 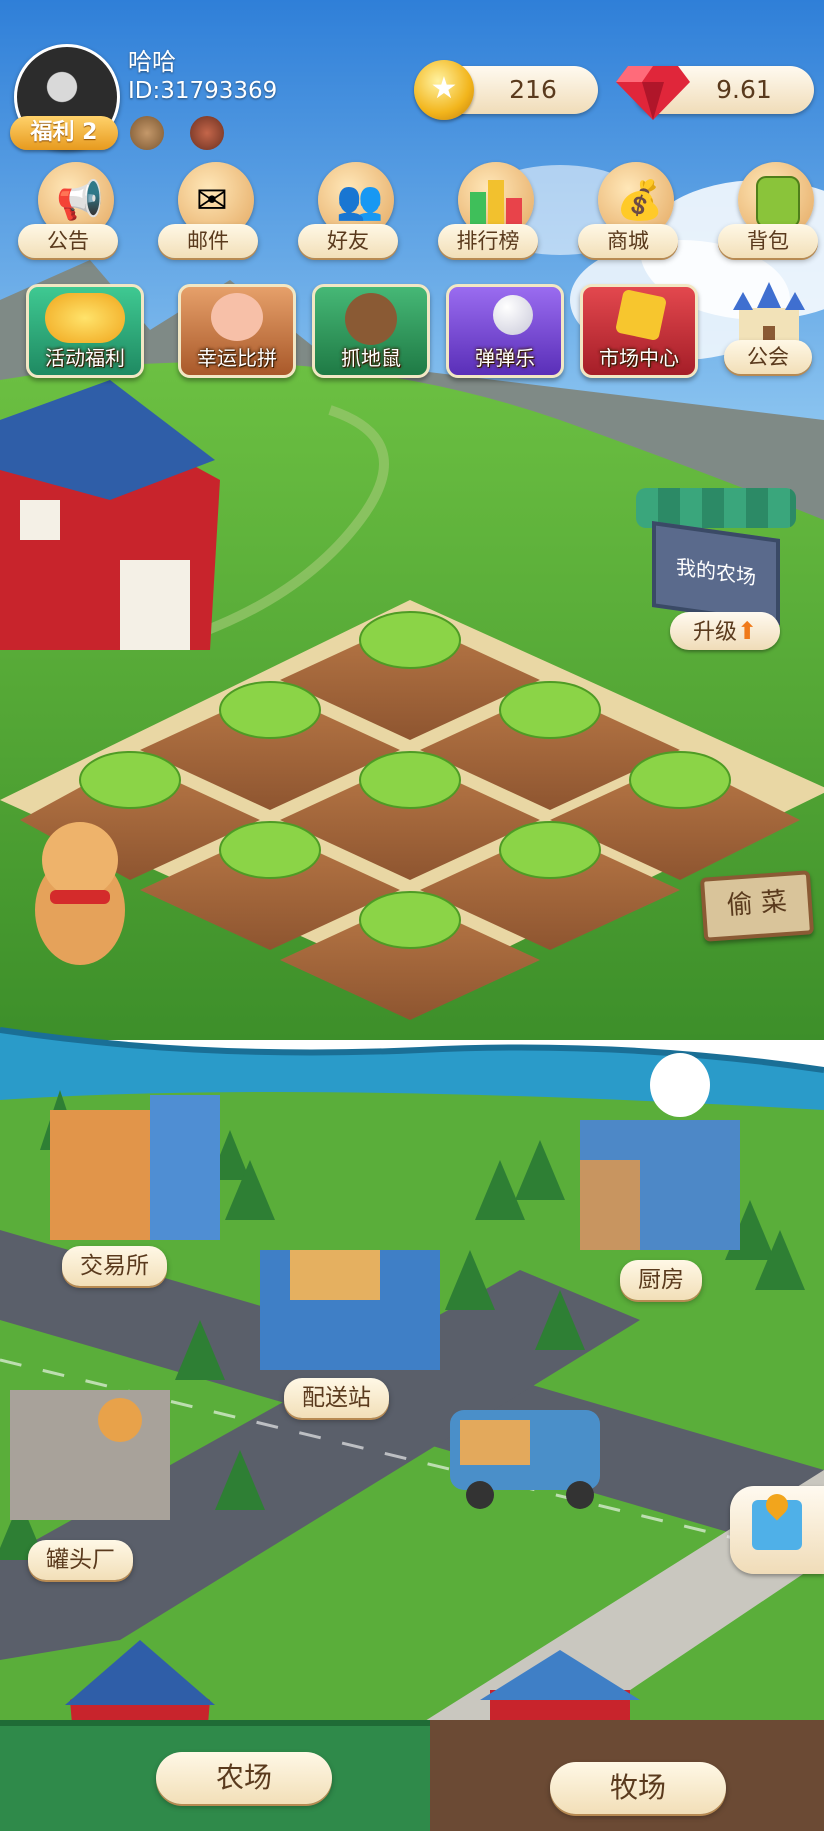 I want to click on market-center-tile: 市场中心, so click(x=639, y=331).